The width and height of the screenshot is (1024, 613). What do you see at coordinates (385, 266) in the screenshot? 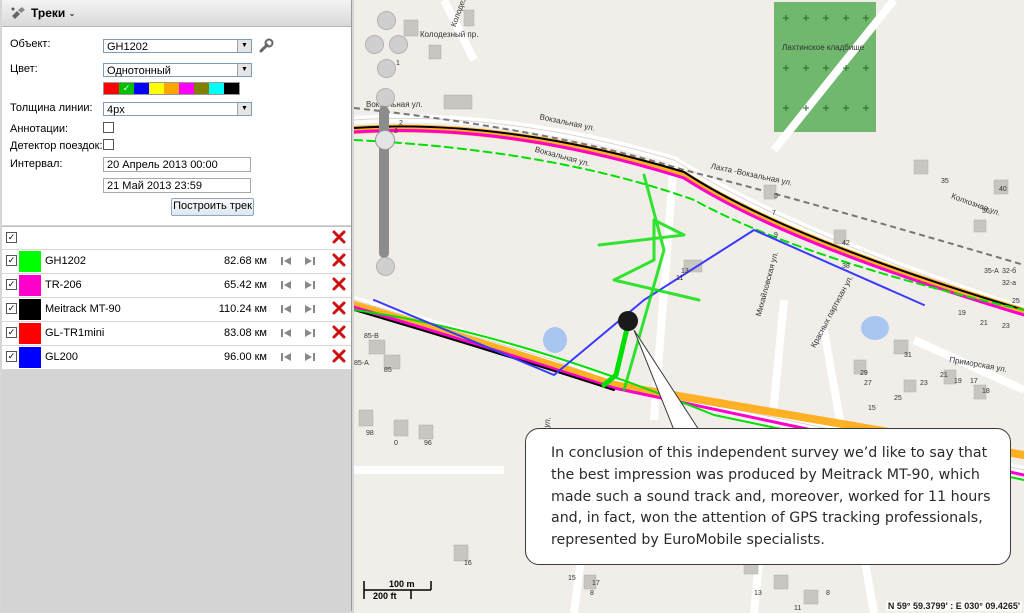
I see `zoom-out-icon` at bounding box center [385, 266].